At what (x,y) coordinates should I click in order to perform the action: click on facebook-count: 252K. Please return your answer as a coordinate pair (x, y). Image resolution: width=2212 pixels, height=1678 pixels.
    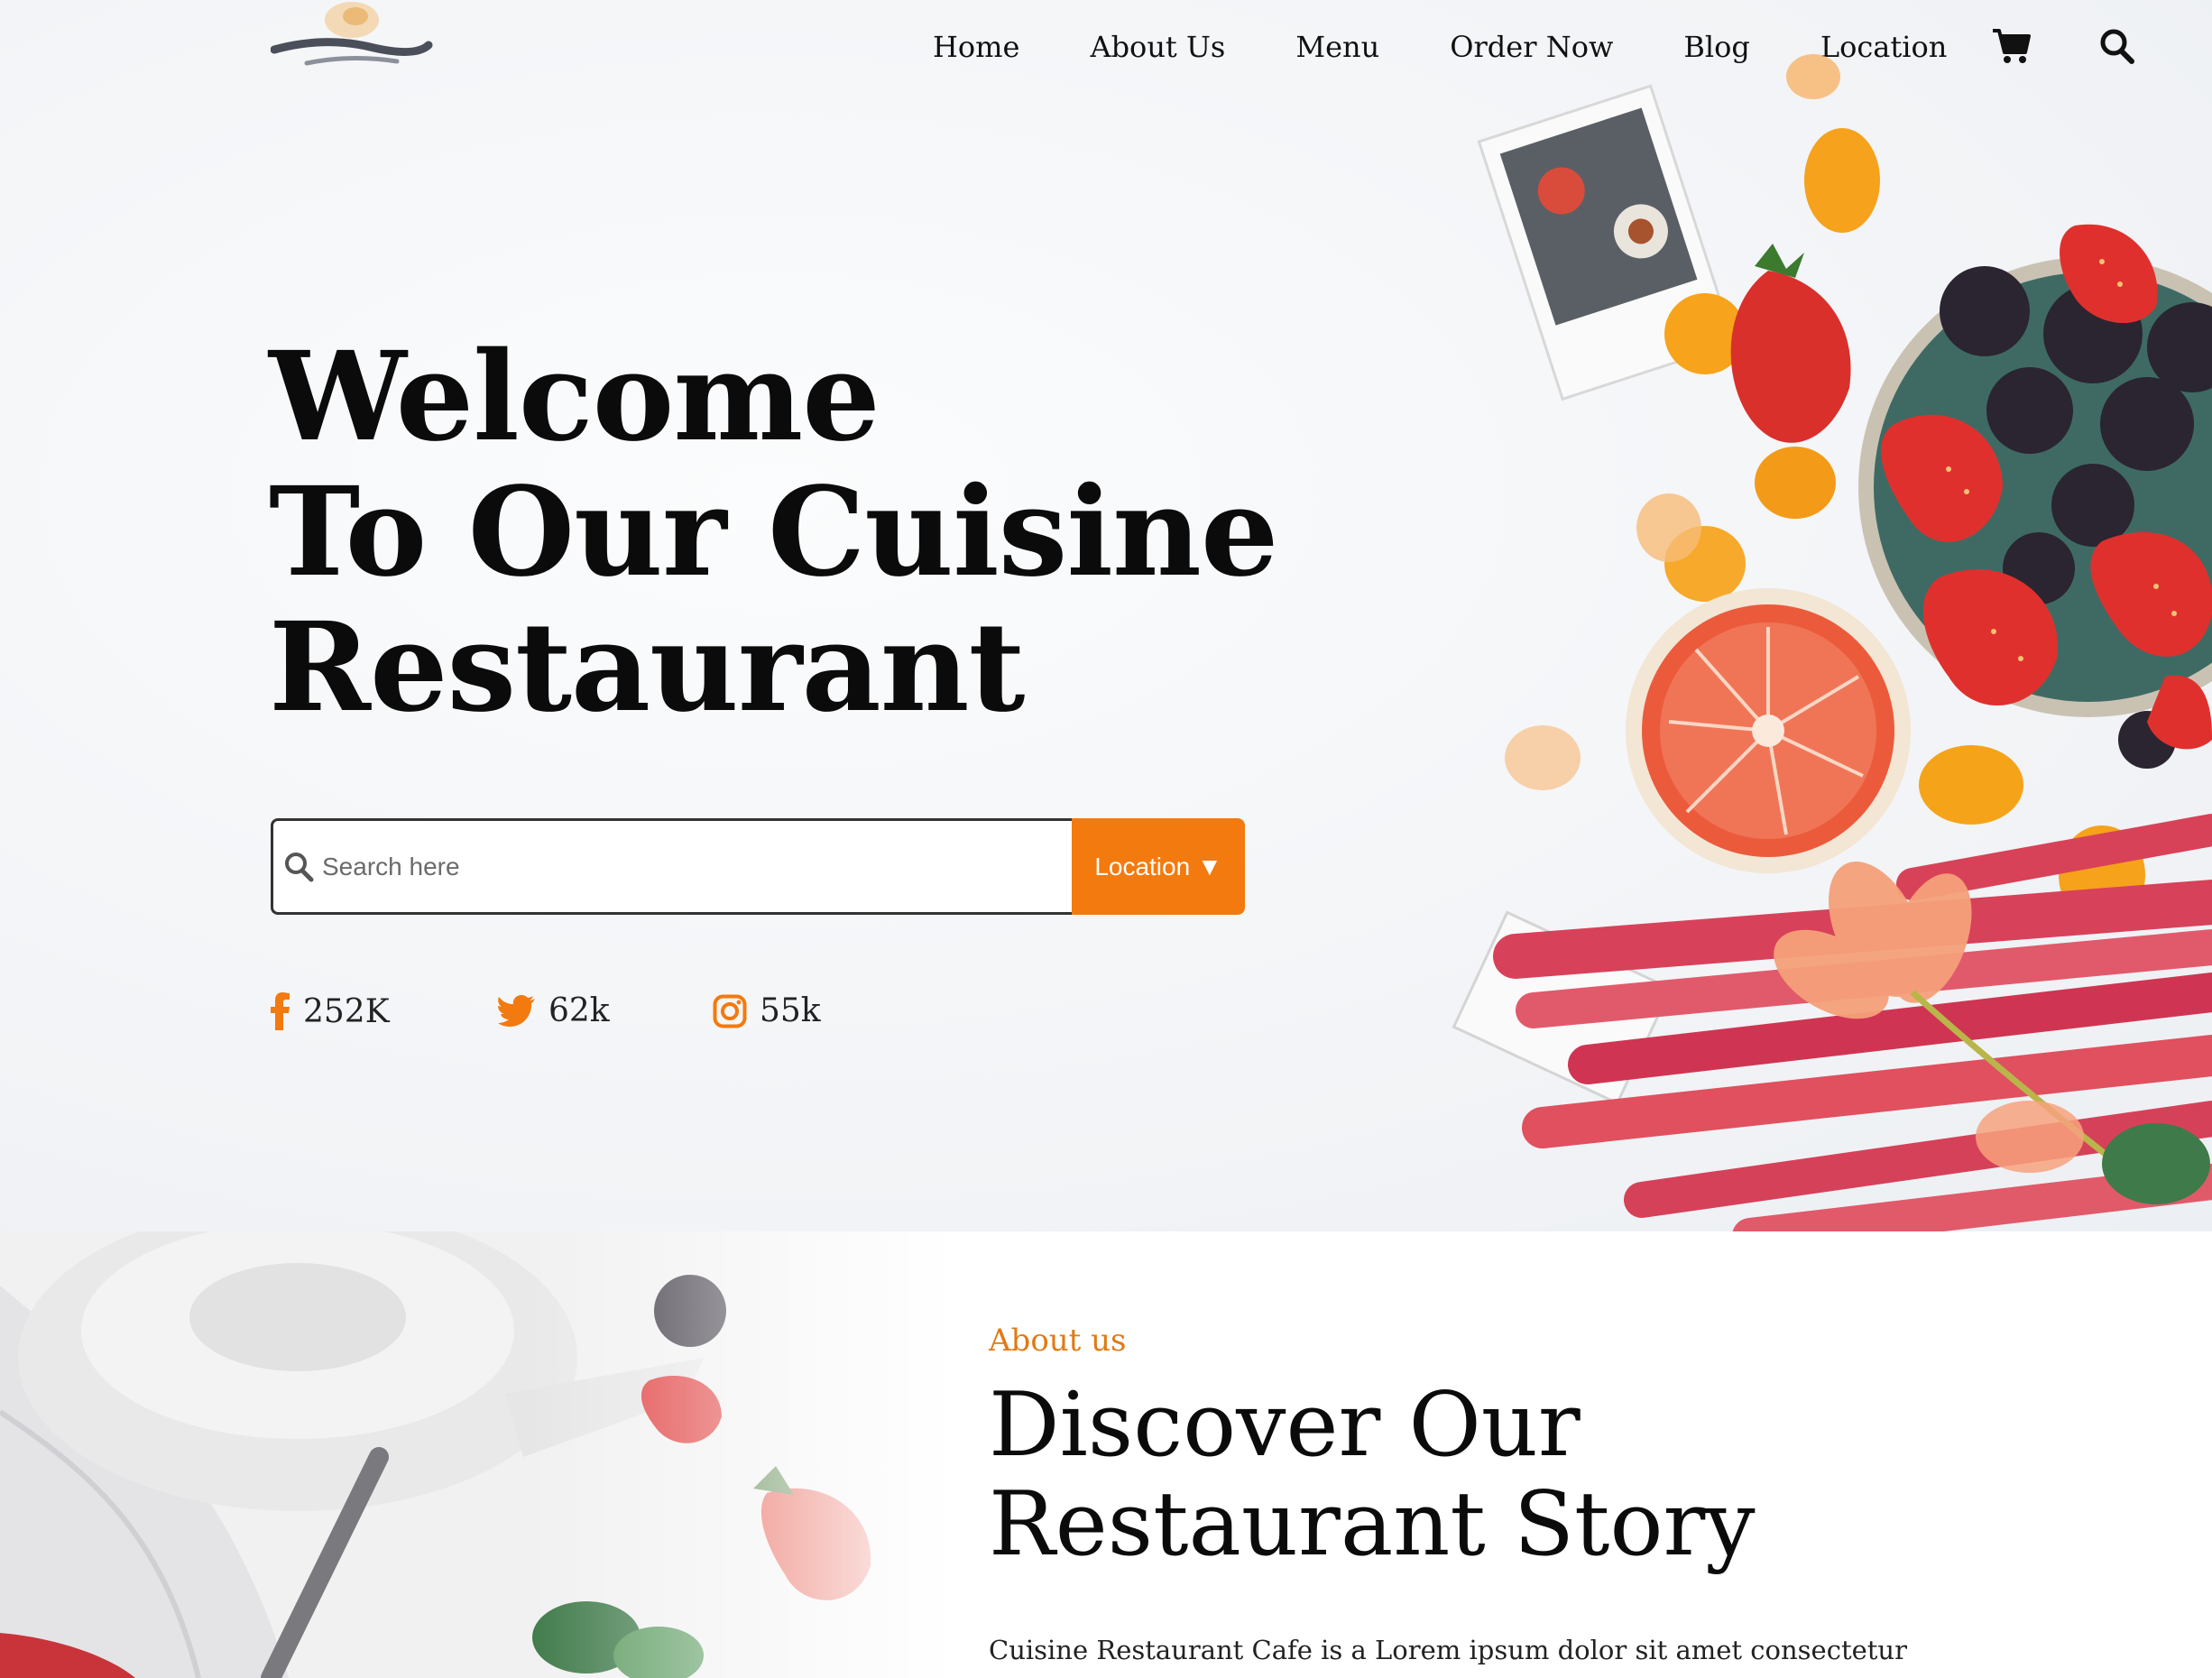
    Looking at the image, I should click on (346, 1011).